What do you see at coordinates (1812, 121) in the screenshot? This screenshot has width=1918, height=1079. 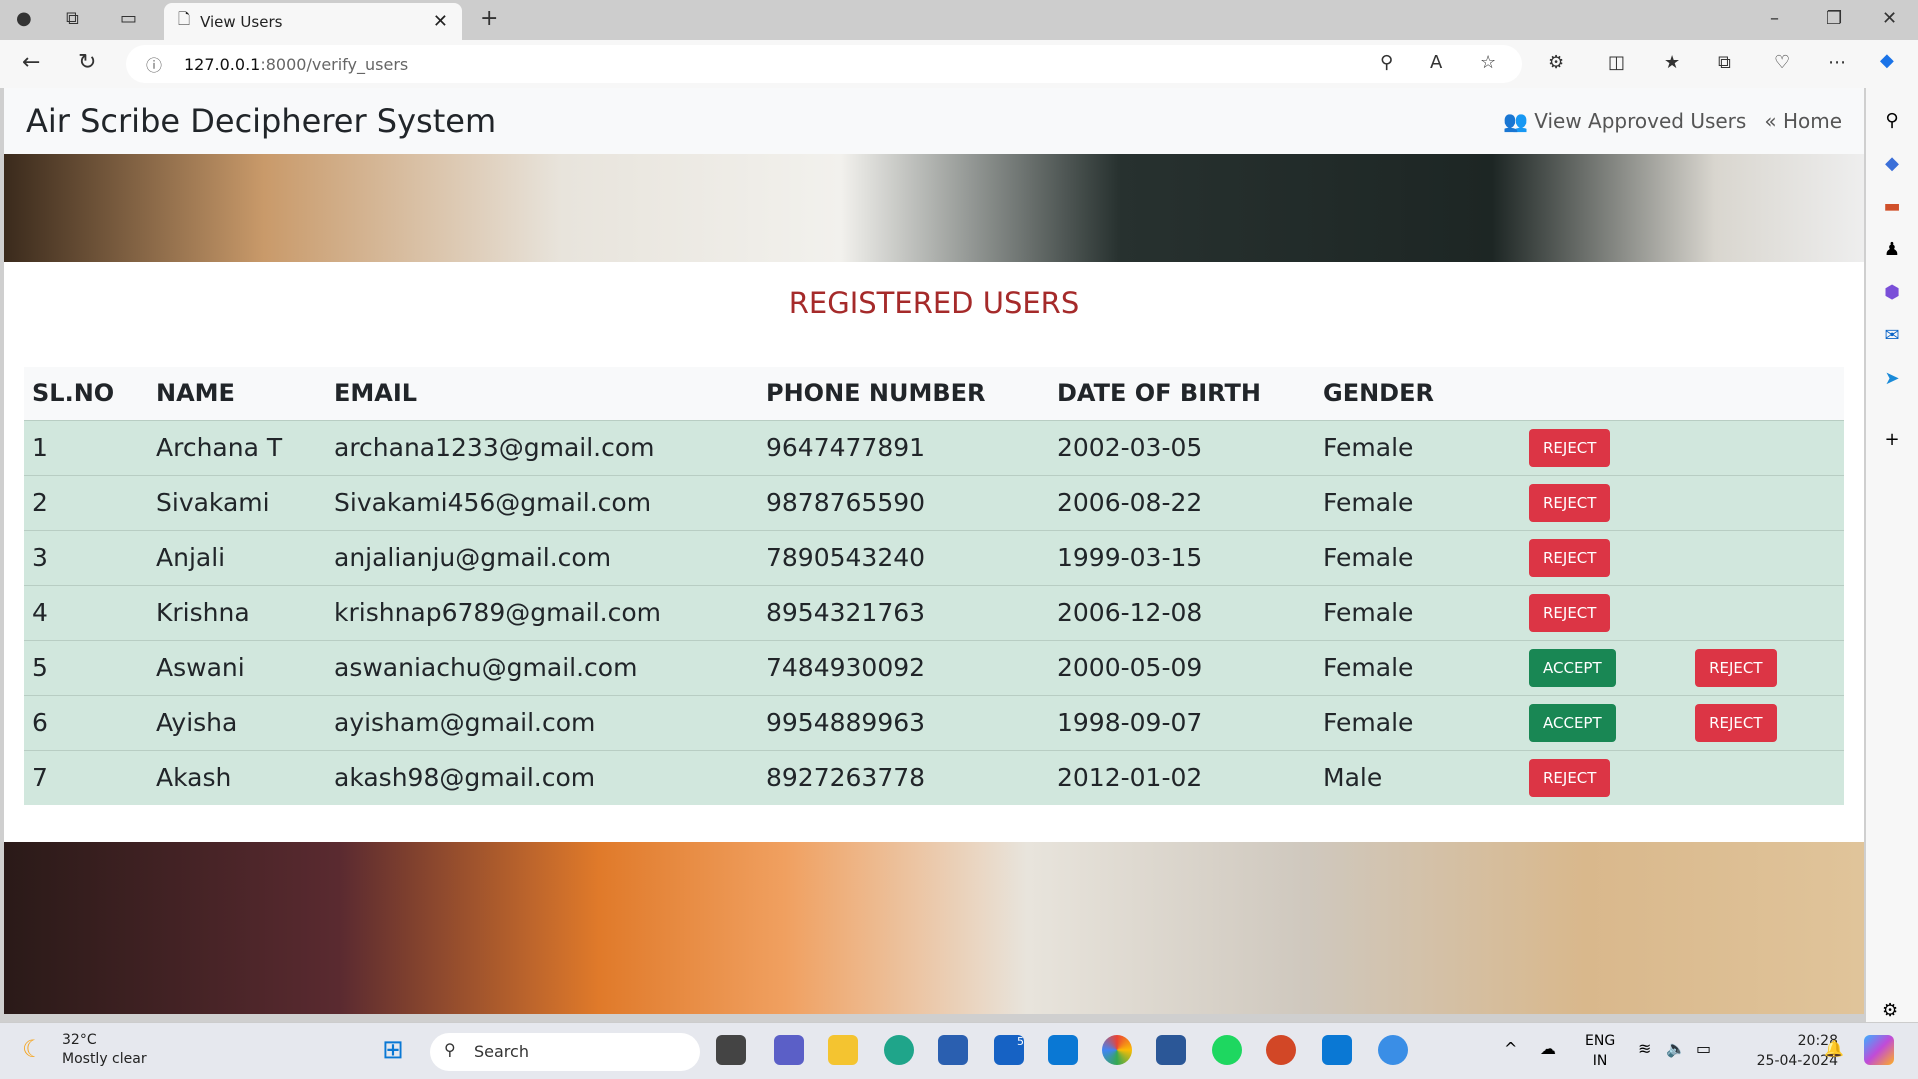 I see `nav-label: Home` at bounding box center [1812, 121].